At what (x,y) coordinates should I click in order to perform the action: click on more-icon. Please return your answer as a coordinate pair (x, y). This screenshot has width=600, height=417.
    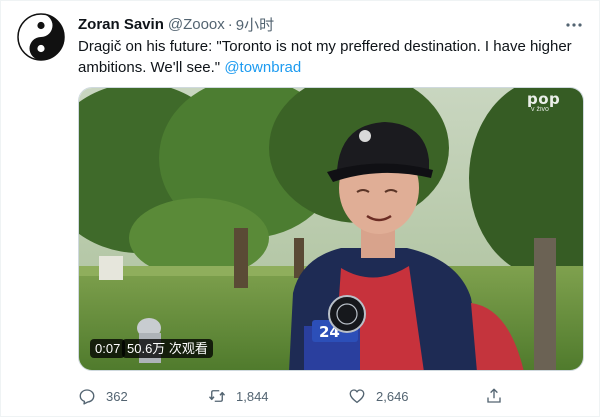
    Looking at the image, I should click on (574, 25).